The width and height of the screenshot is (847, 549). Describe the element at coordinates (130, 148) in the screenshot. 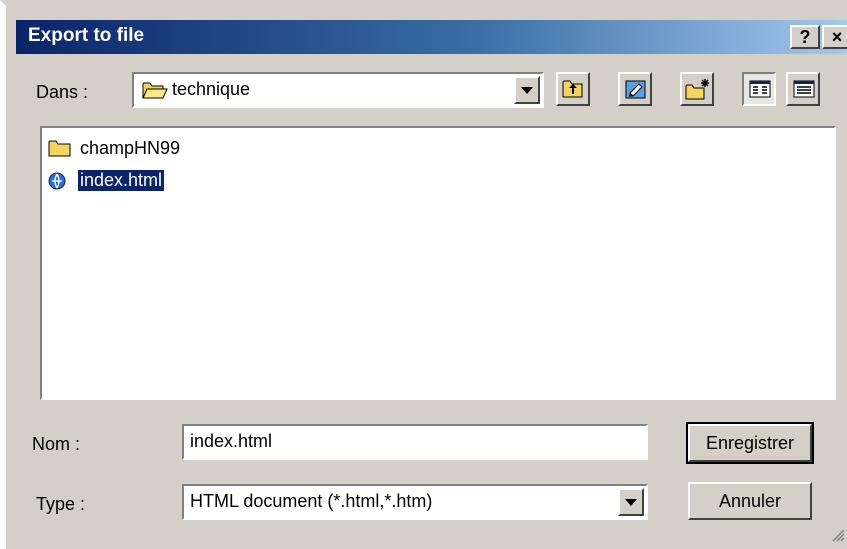

I see `file-name: champHN99` at that location.